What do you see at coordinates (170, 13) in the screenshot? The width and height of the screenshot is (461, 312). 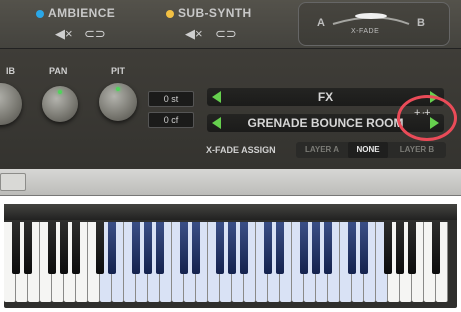 I see `layer-b-dot-icon` at bounding box center [170, 13].